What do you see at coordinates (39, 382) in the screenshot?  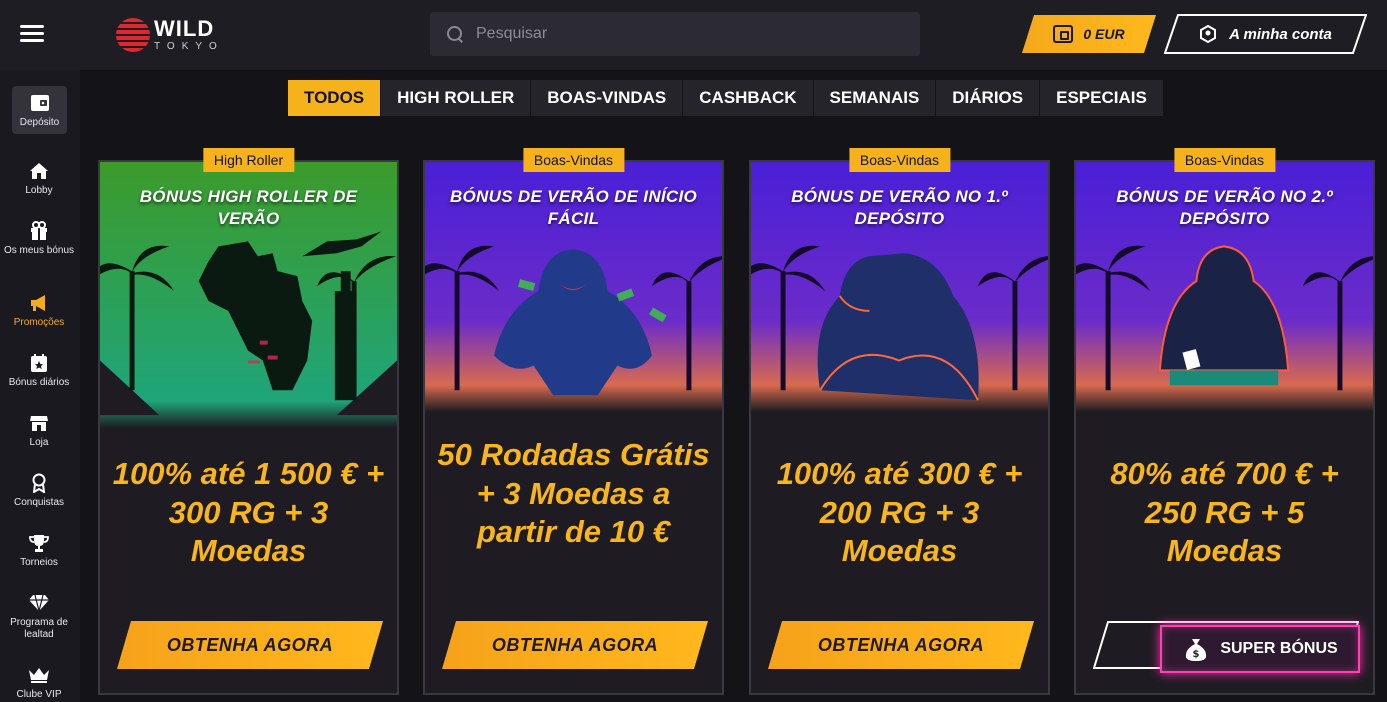 I see `sidebar-item-label: Bónus diários` at bounding box center [39, 382].